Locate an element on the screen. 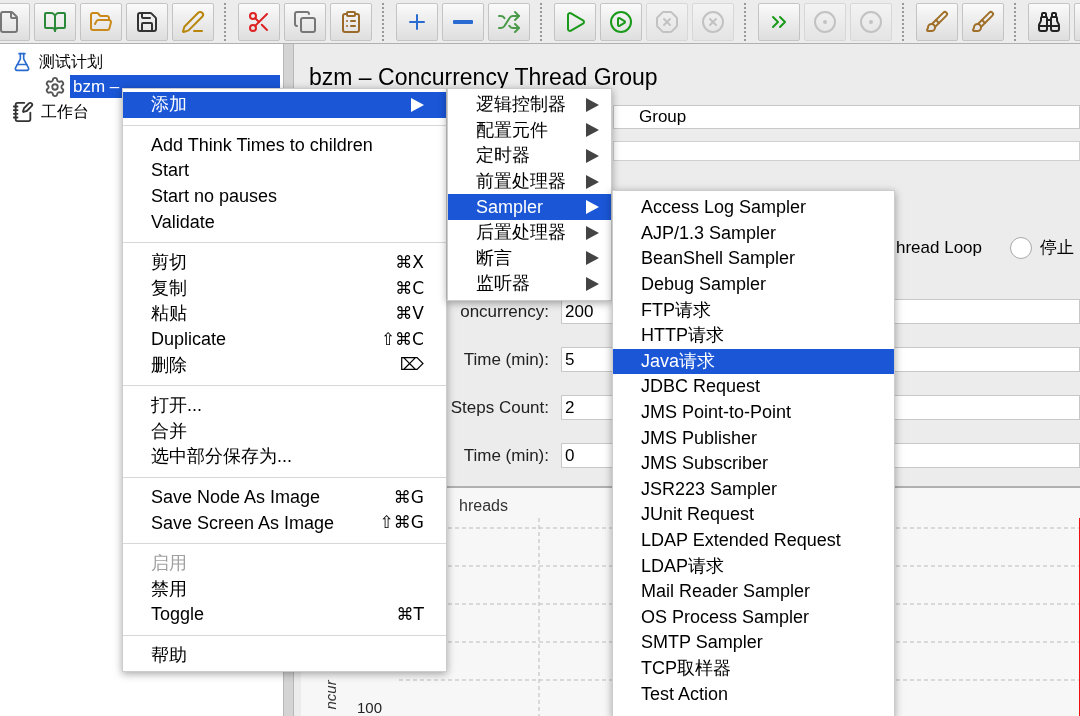  shortcut-label: ⌘T is located at coordinates (410, 615).